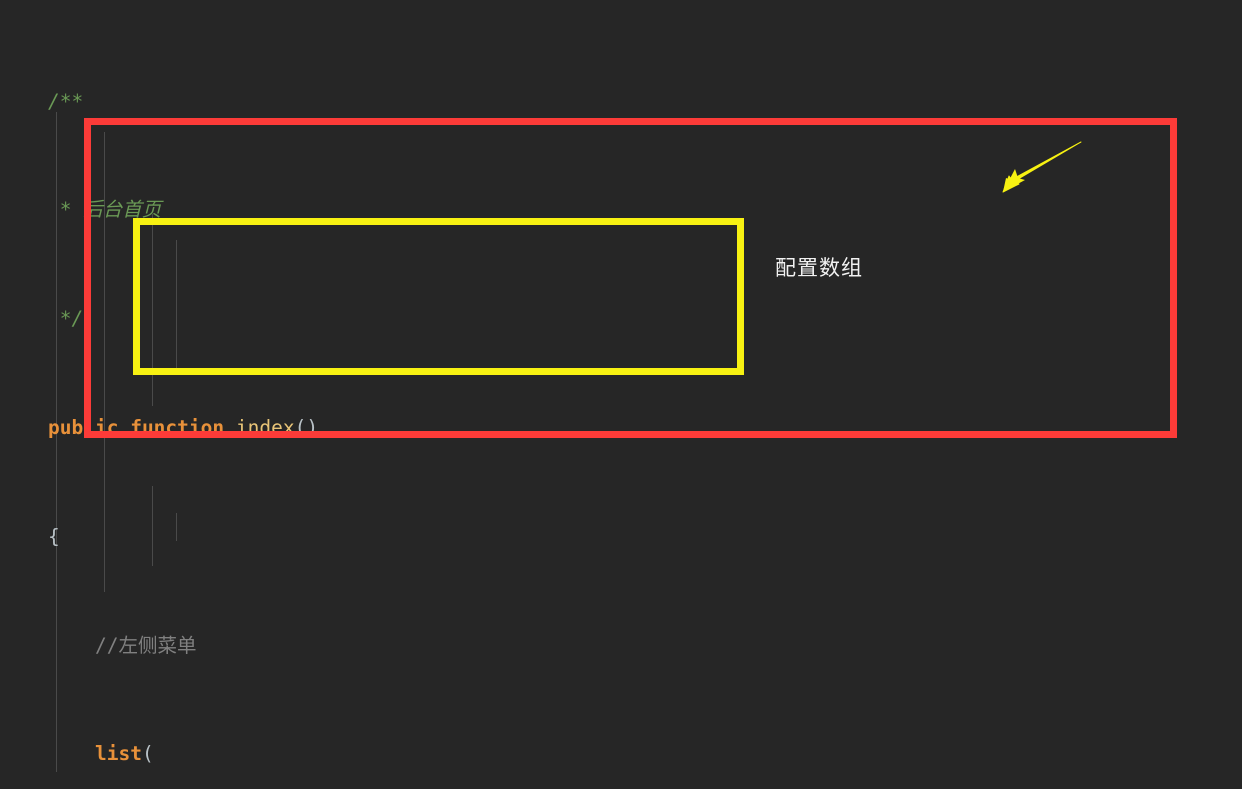 This screenshot has width=1242, height=789. I want to click on code-line-7: list(, so click(621, 753).